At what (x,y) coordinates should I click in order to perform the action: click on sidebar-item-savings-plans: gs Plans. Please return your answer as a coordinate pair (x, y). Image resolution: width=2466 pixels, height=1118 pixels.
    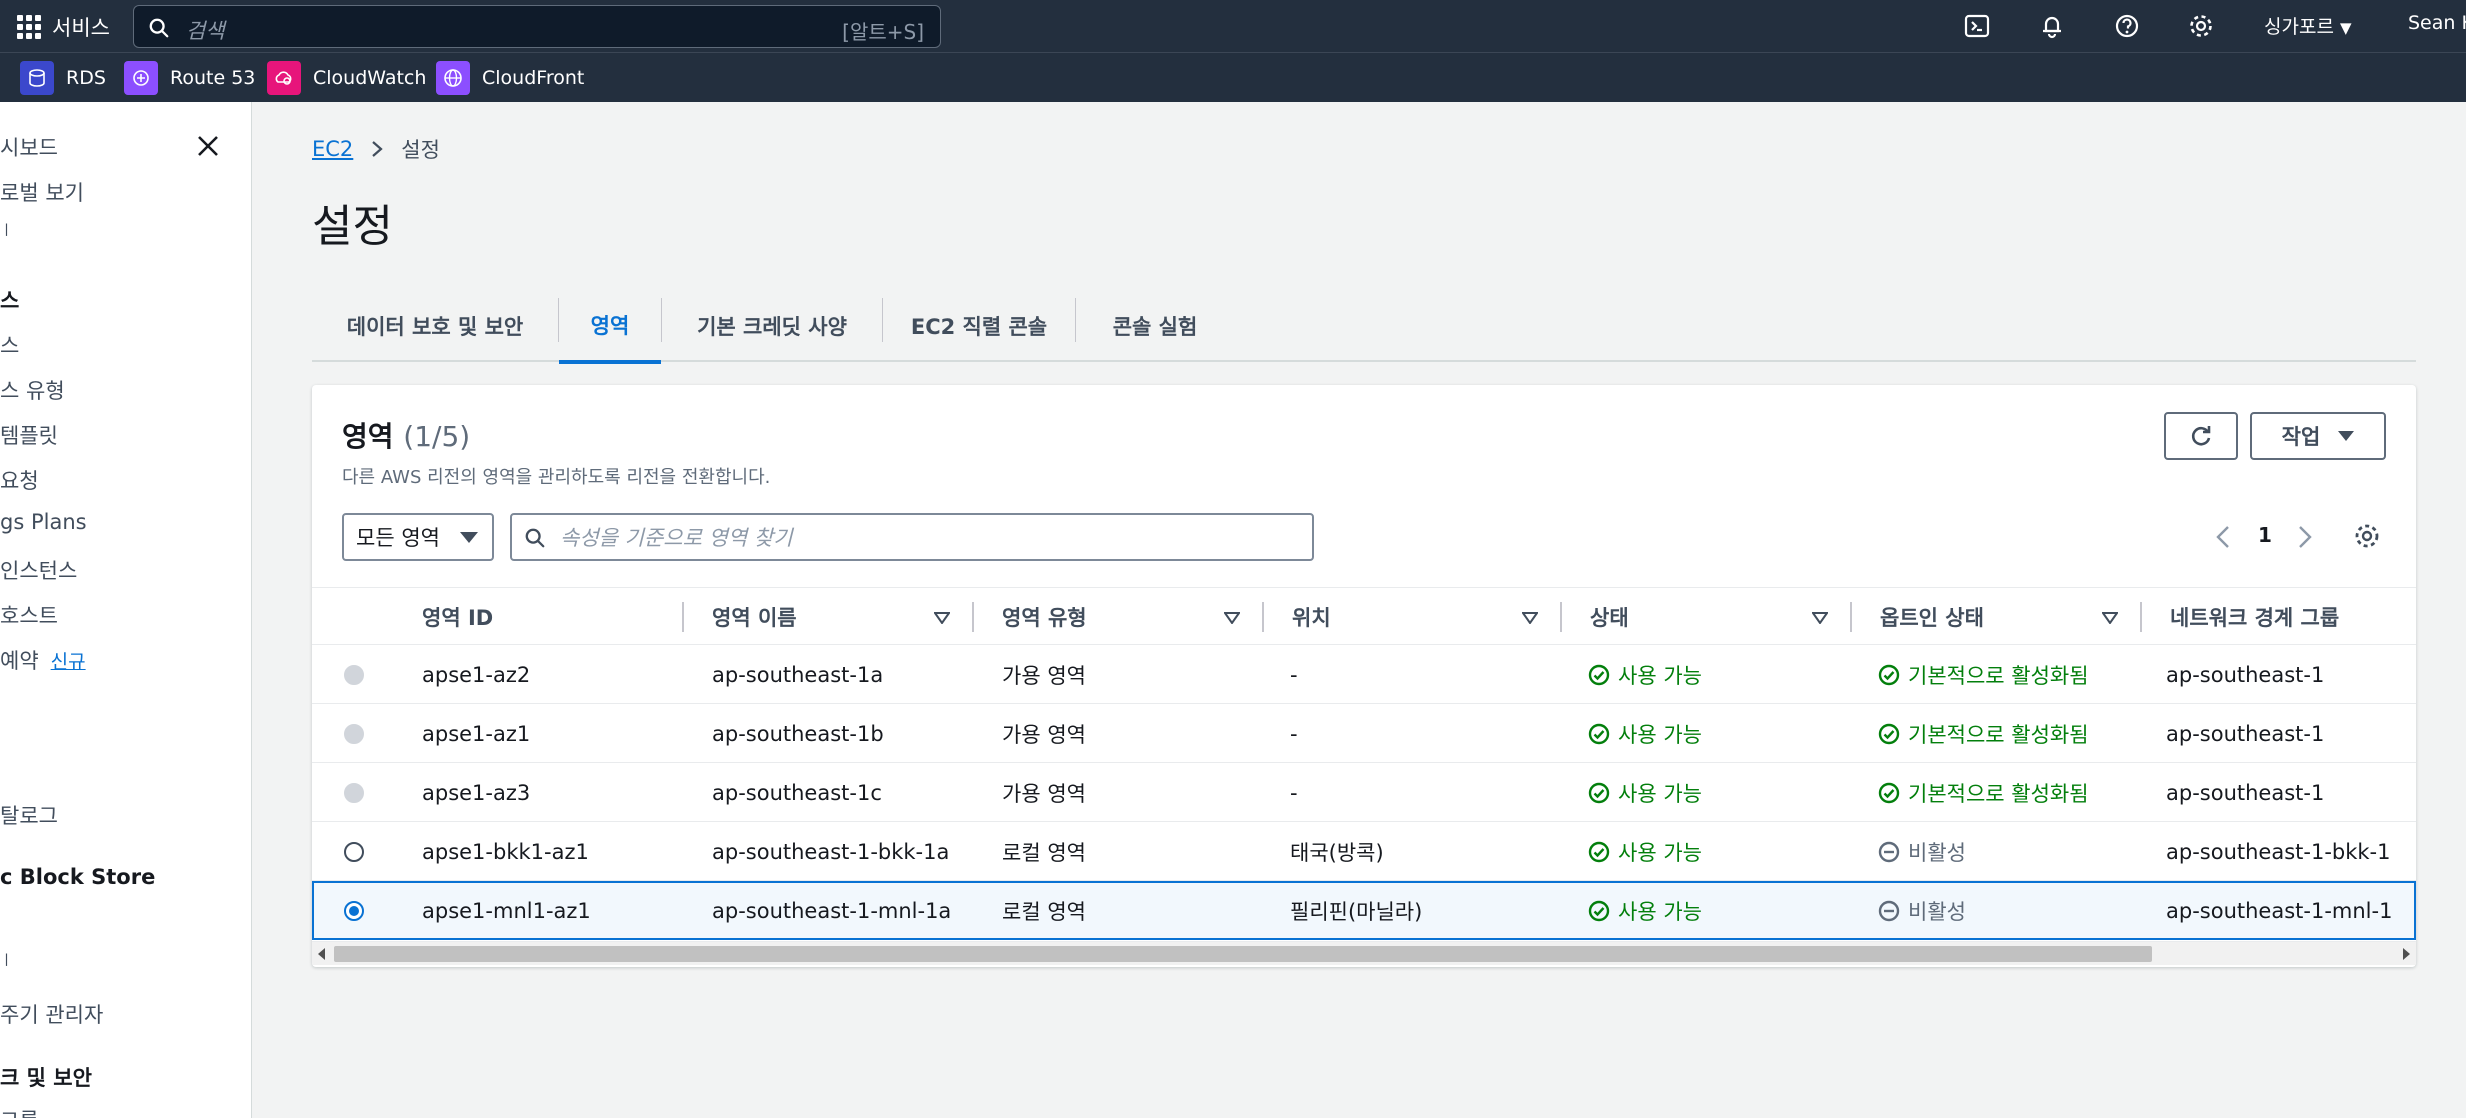
    Looking at the image, I should click on (43, 522).